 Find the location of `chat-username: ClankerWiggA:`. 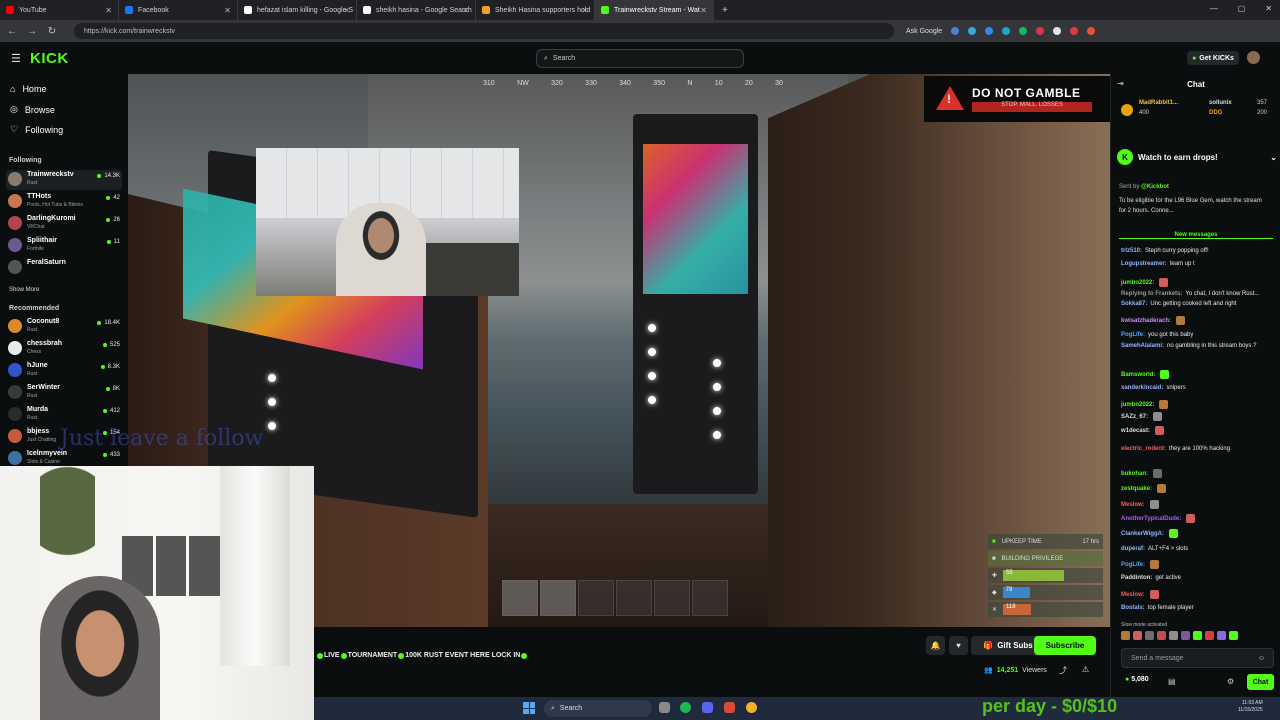

chat-username: ClankerWiggA: is located at coordinates (1142, 534).